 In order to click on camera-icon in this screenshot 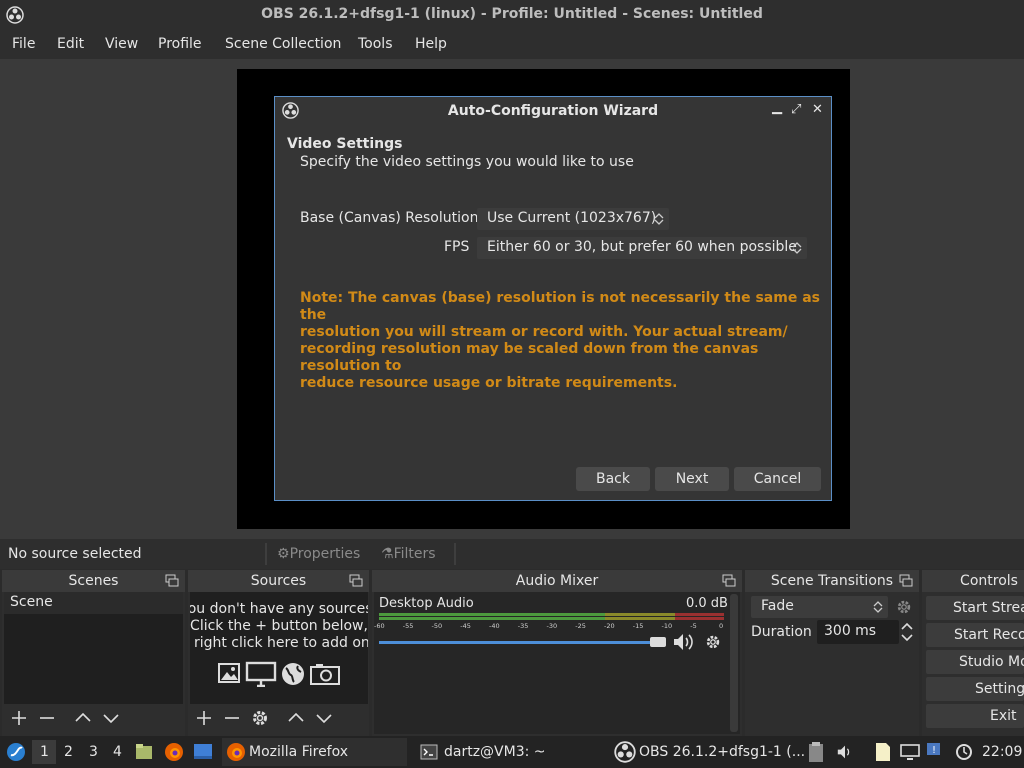, I will do `click(325, 674)`.